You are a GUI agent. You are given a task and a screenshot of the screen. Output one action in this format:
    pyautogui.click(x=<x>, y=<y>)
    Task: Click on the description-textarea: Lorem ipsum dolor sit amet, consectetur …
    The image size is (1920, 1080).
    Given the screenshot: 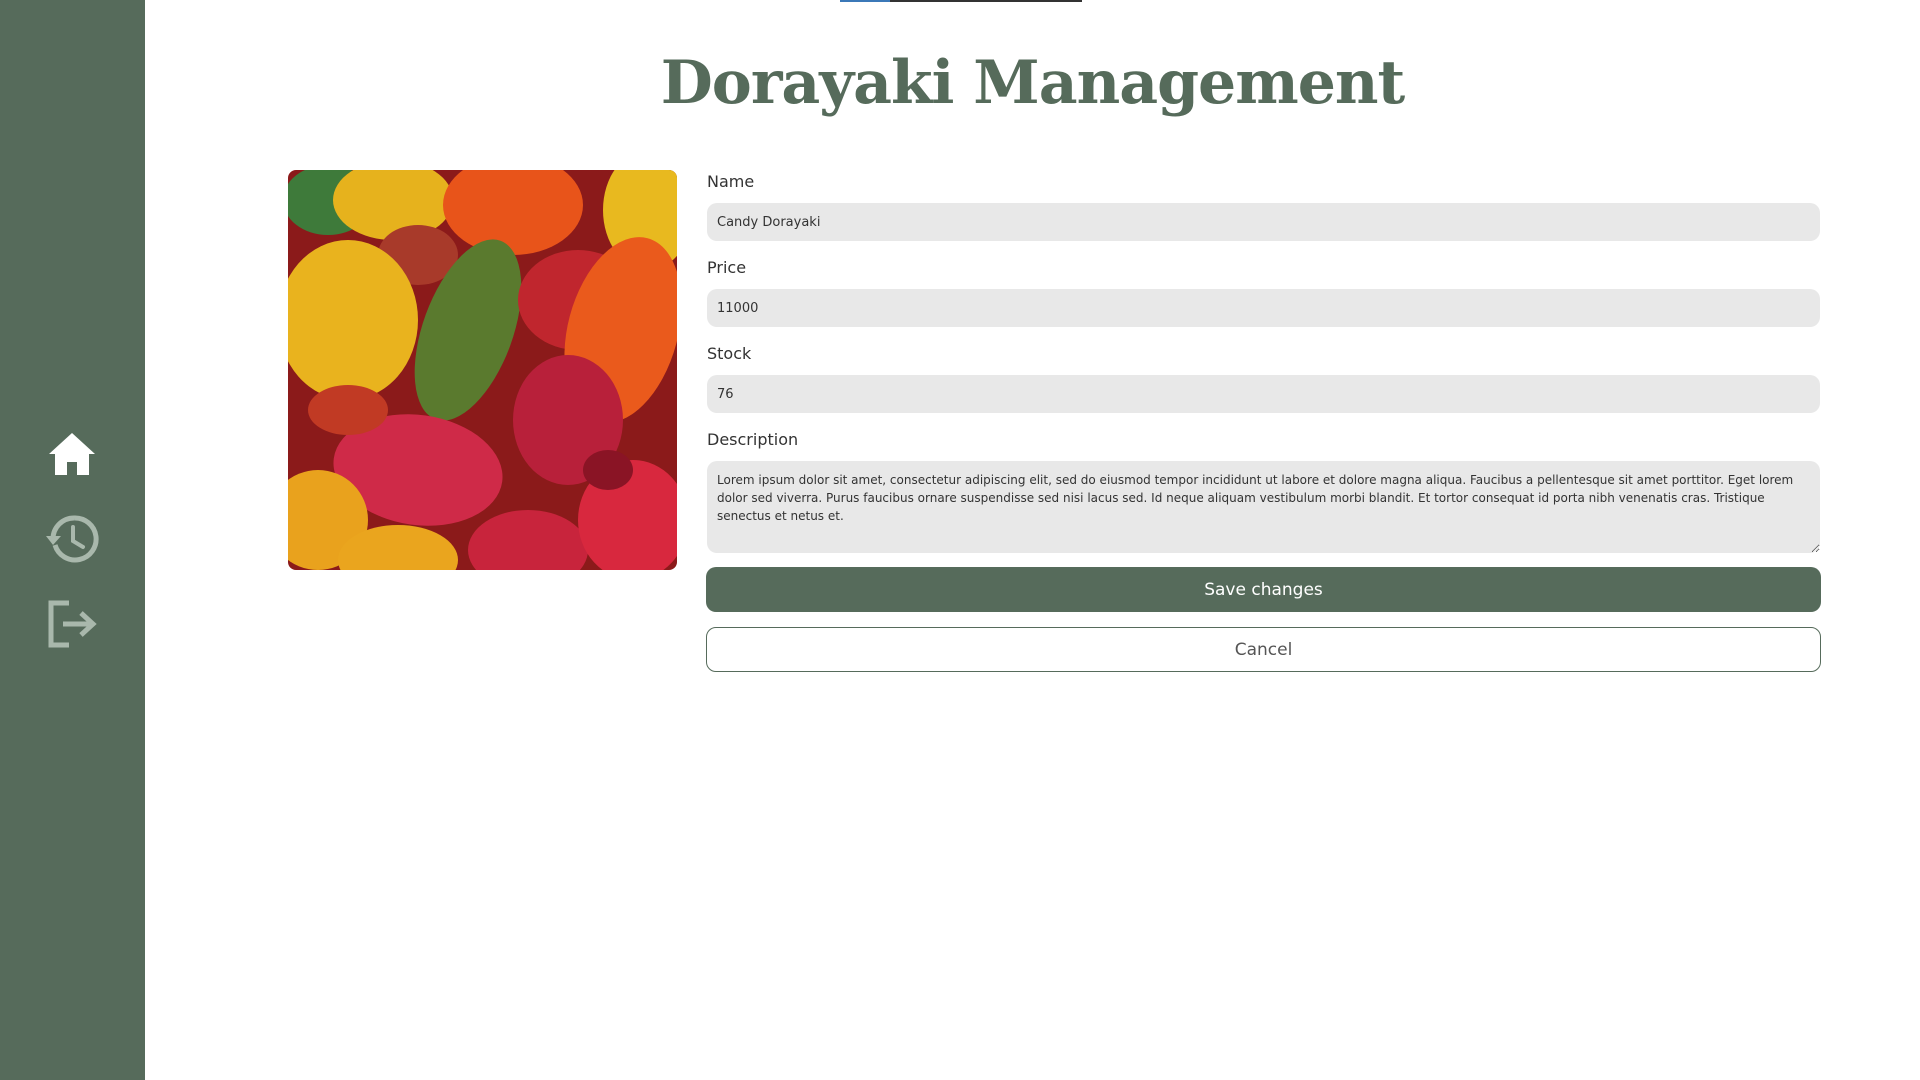 What is the action you would take?
    pyautogui.click(x=1263, y=507)
    